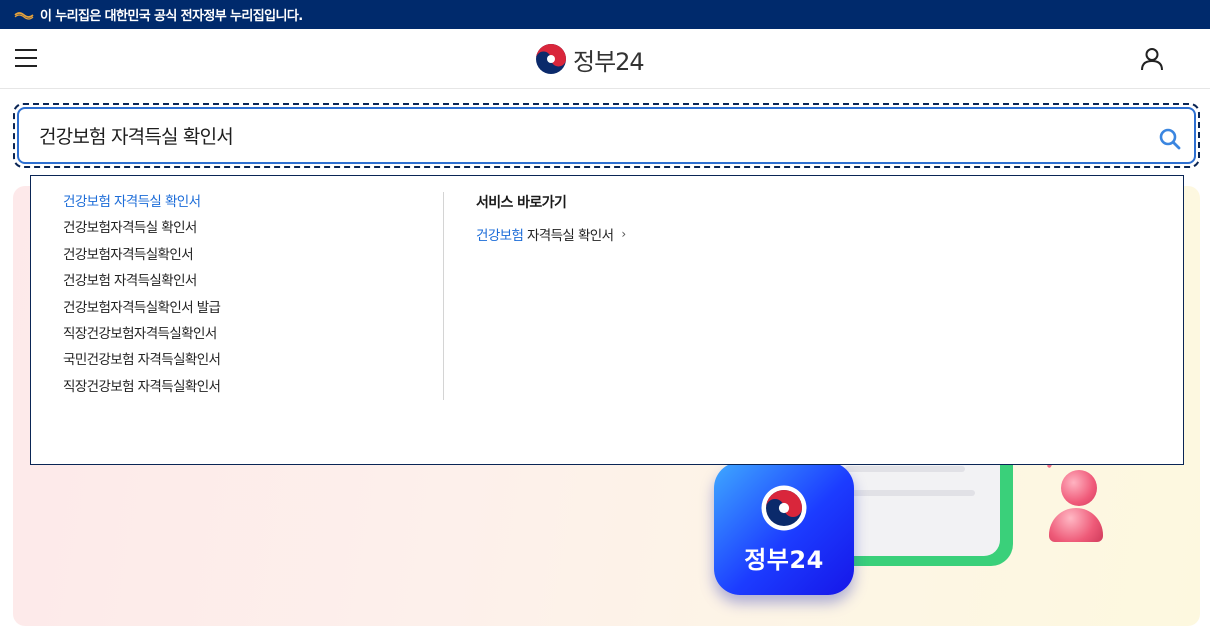 This screenshot has height=627, width=1210. I want to click on search-box-focus-ring, so click(606, 135).